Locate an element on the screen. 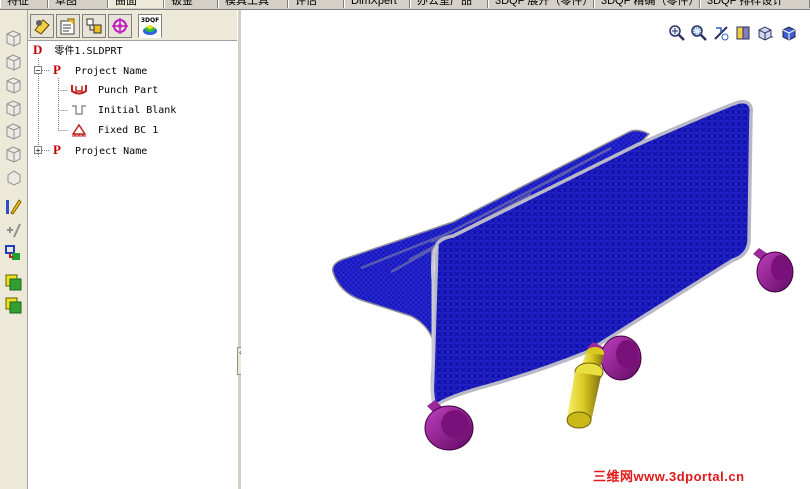 This screenshot has height=489, width=810. project-collapse-toggle: − is located at coordinates (38, 70).